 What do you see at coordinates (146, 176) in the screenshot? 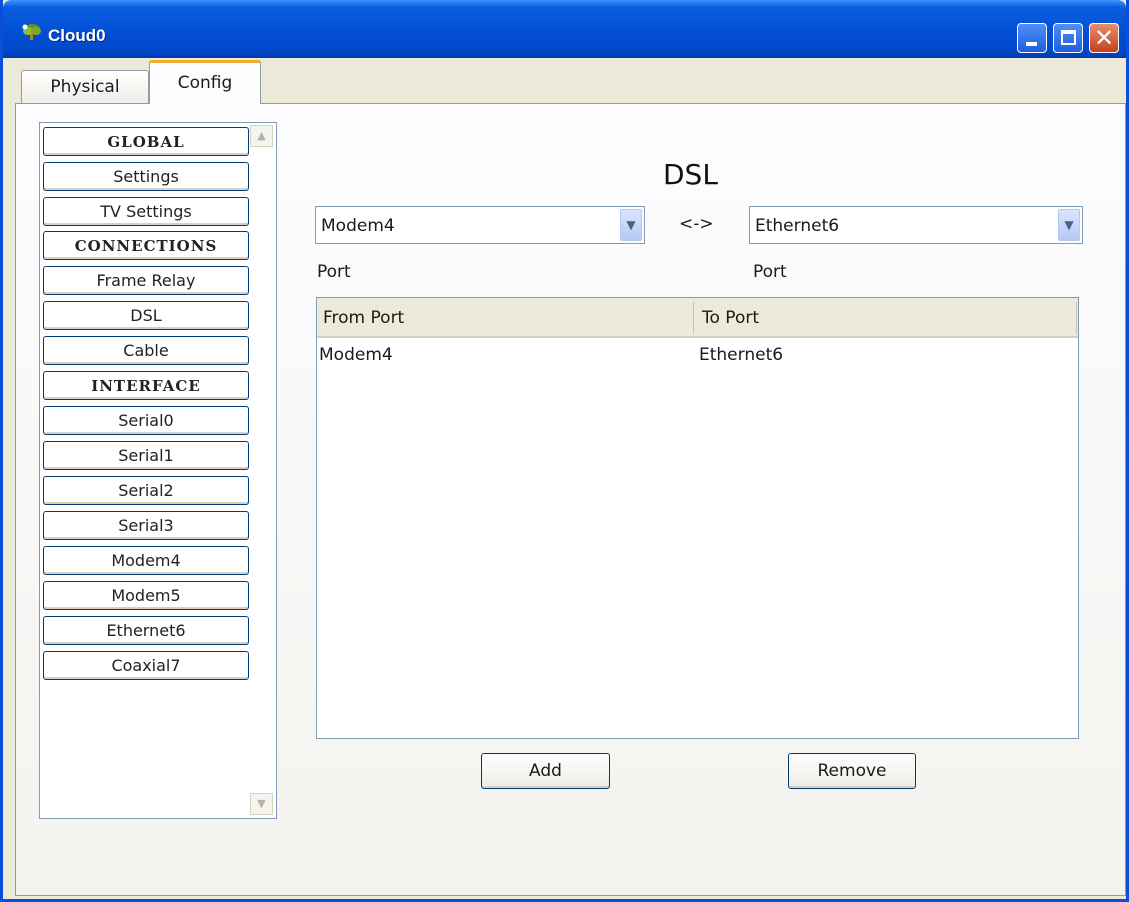
I see `sidebar-item-settings: Settings` at bounding box center [146, 176].